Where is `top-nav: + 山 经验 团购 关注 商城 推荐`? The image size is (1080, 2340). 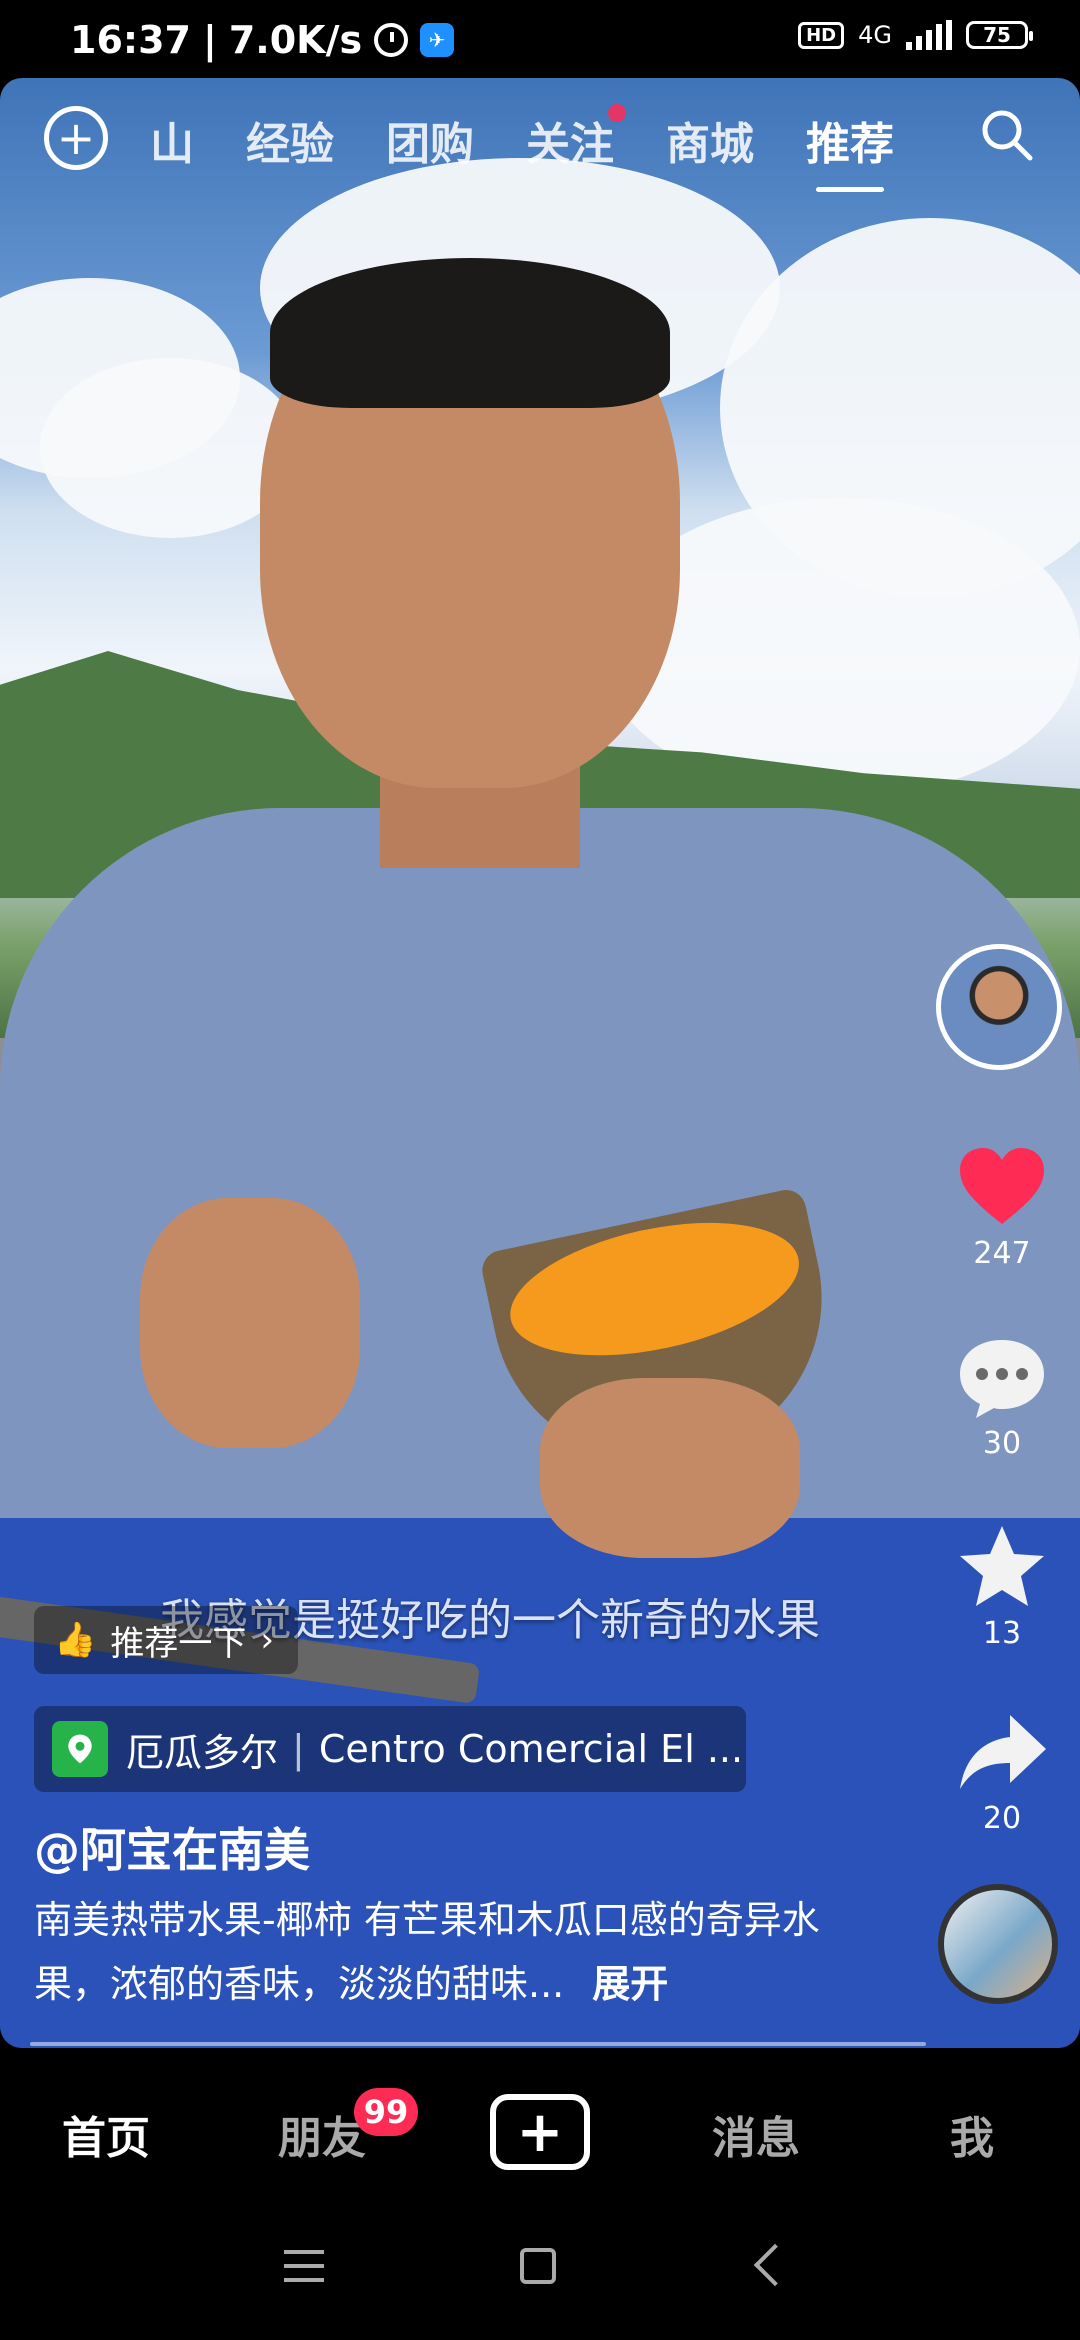
top-nav: + 山 经验 团购 关注 商城 推荐 is located at coordinates (540, 155).